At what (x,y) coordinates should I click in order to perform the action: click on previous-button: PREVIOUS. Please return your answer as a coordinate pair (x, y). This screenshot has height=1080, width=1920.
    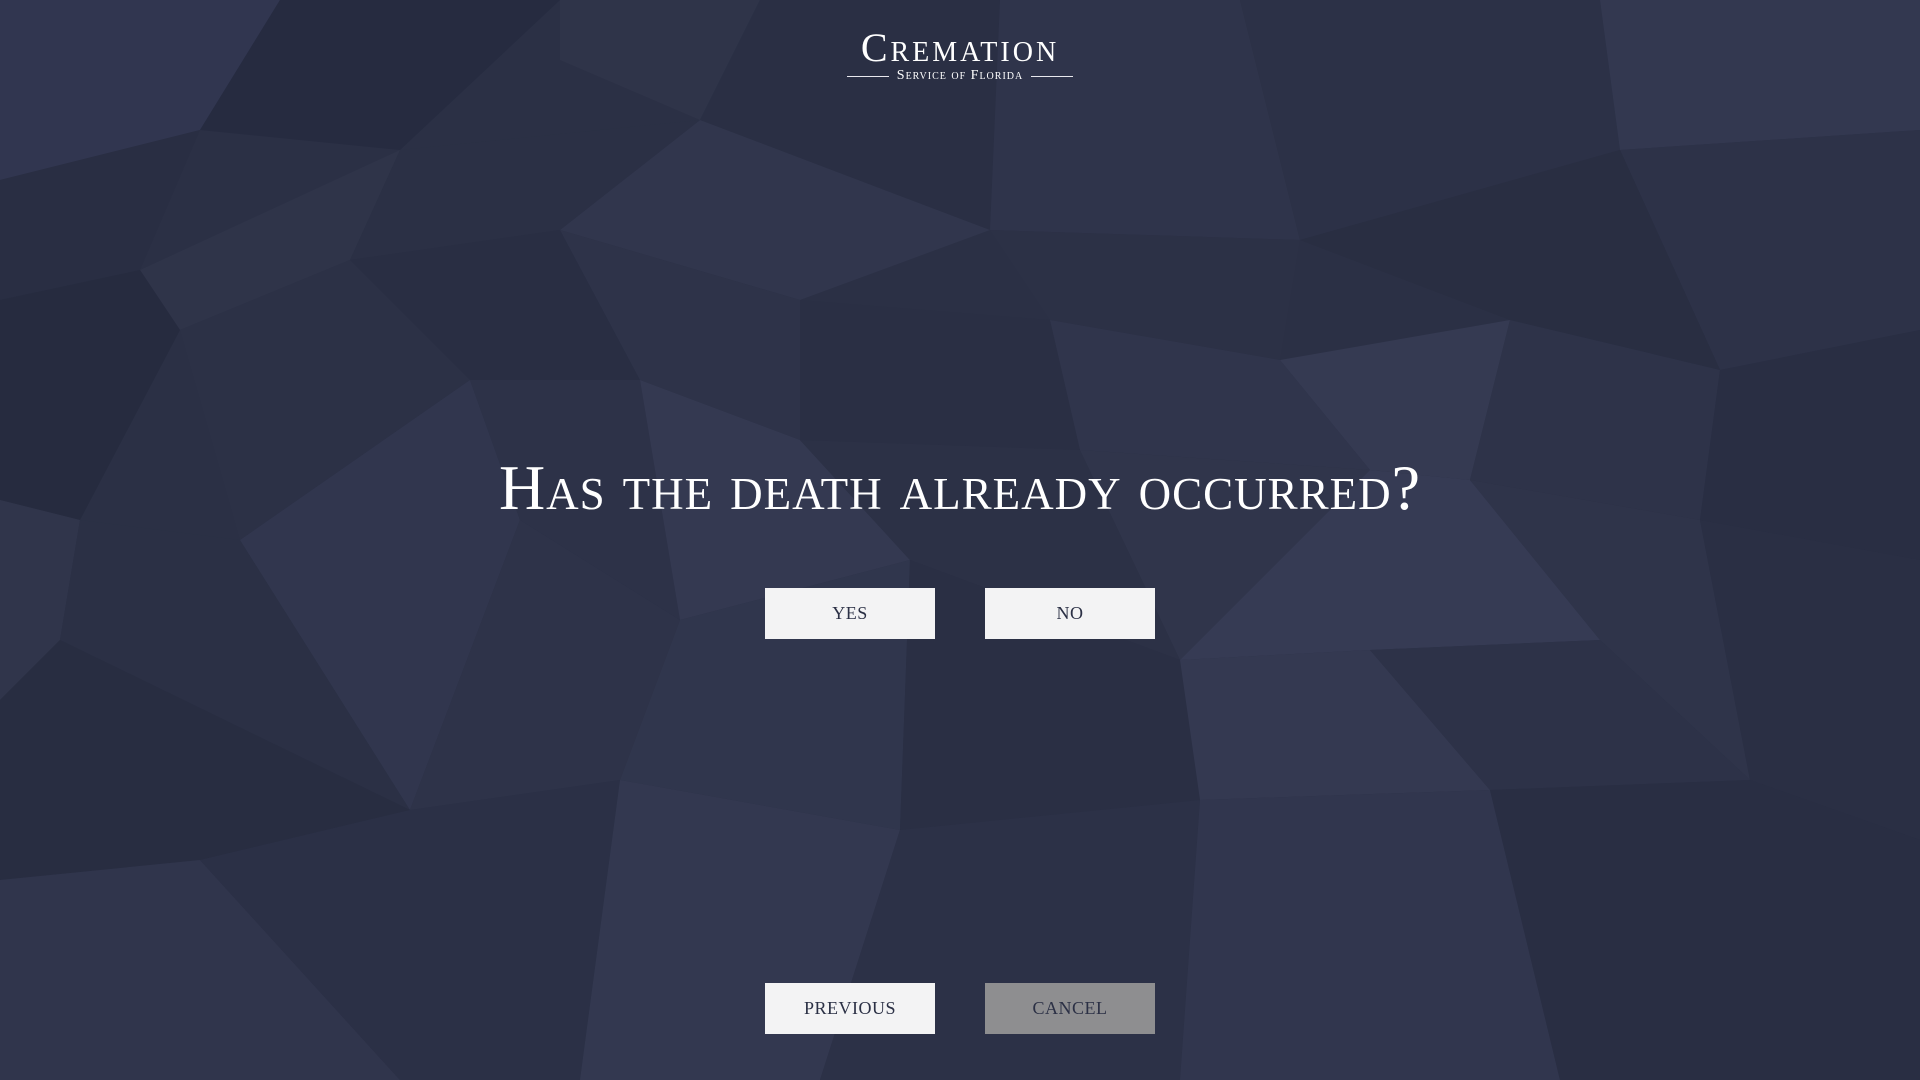
    Looking at the image, I should click on (850, 1008).